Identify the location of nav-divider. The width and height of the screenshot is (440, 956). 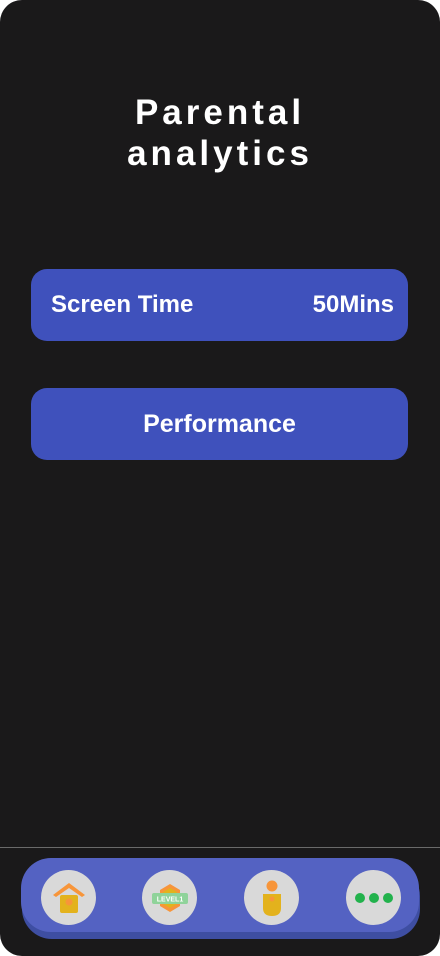
(220, 847).